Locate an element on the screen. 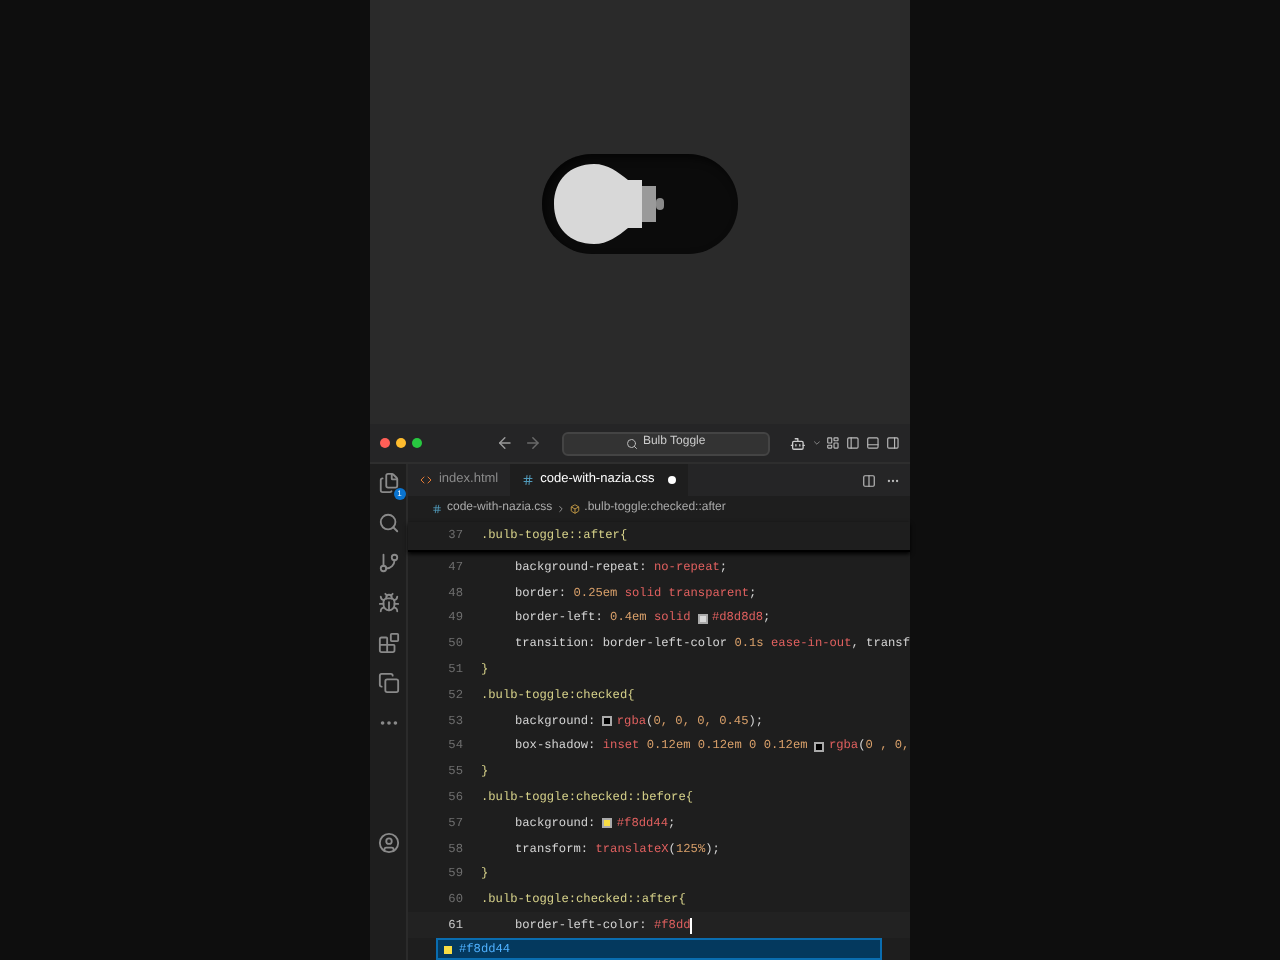 The width and height of the screenshot is (1280, 960). split-editor-icon is located at coordinates (869, 480).